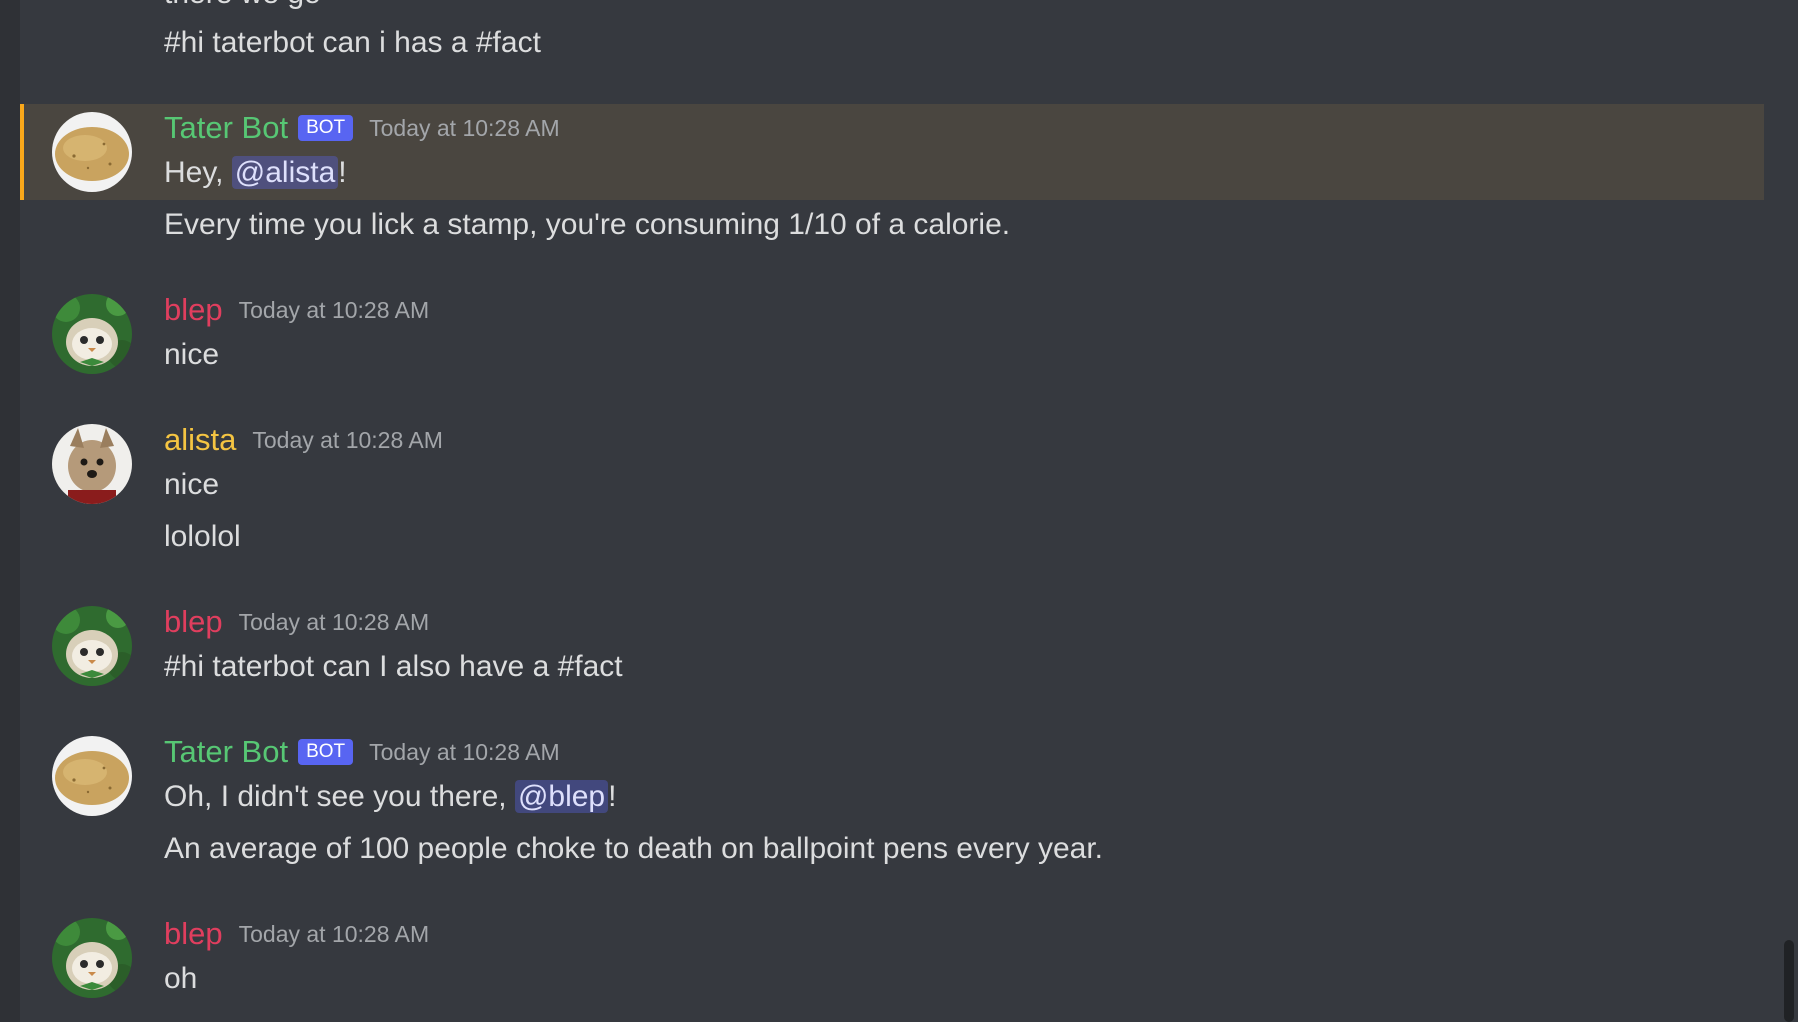  I want to click on scrollbar, so click(1789, 511).